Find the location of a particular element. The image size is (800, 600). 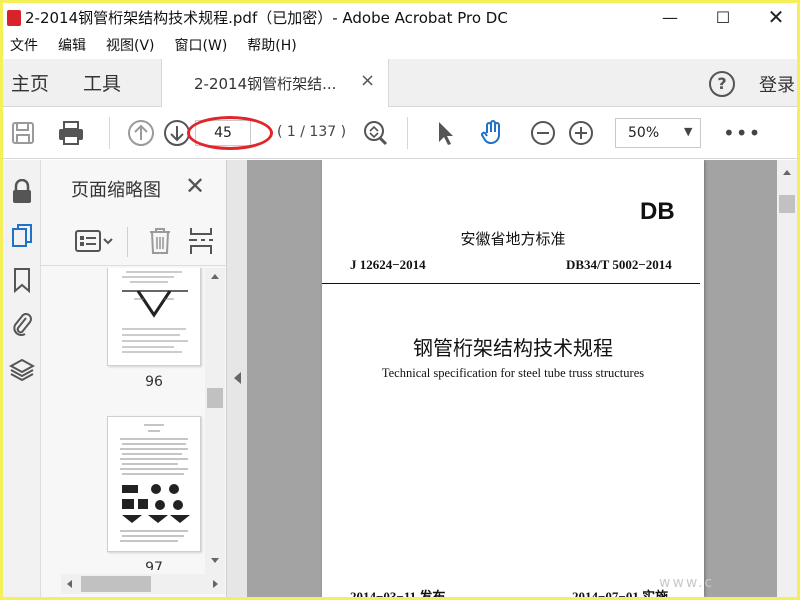

zoom-select: 50% ▼ is located at coordinates (658, 133).